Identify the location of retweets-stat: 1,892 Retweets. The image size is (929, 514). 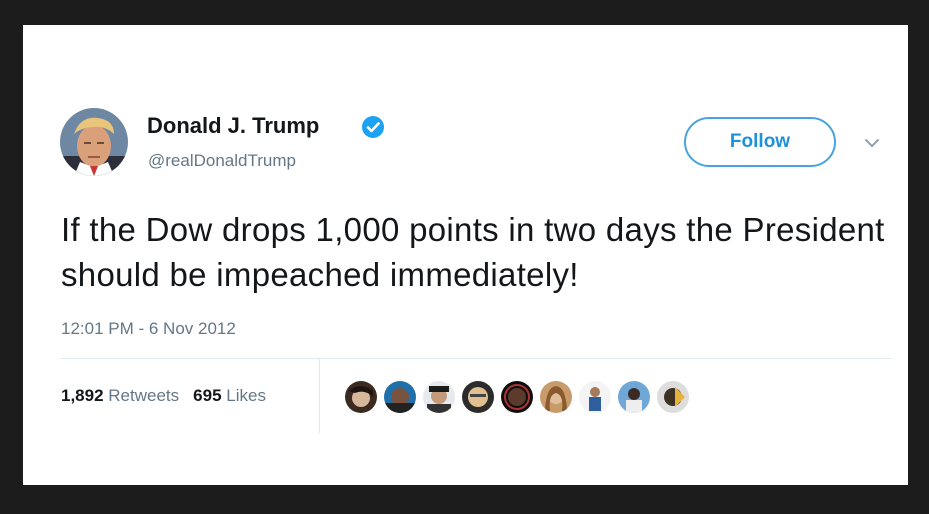
(120, 396).